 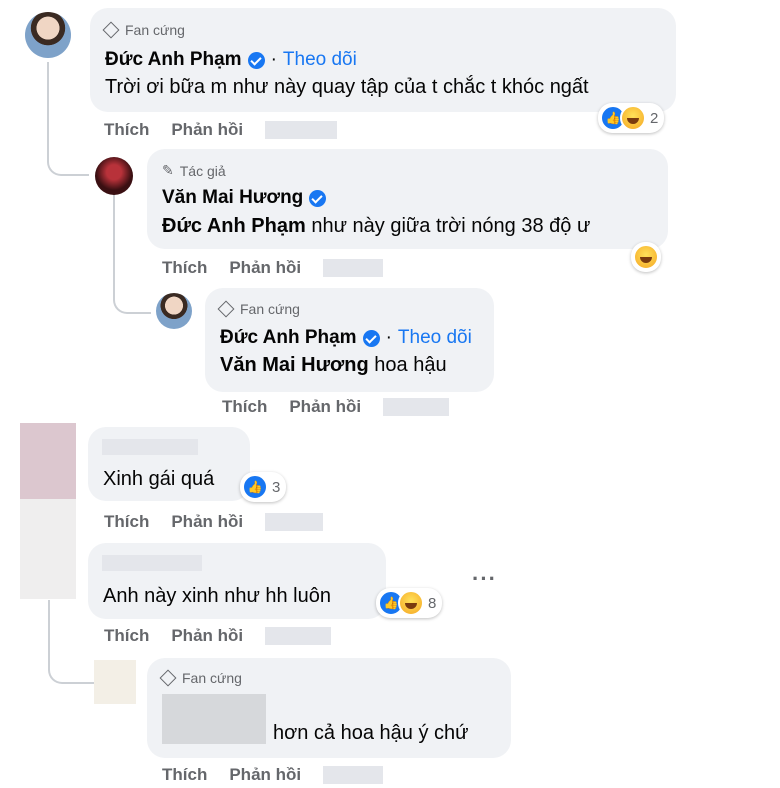 I want to click on reaction-summary: 👍 3, so click(x=263, y=487).